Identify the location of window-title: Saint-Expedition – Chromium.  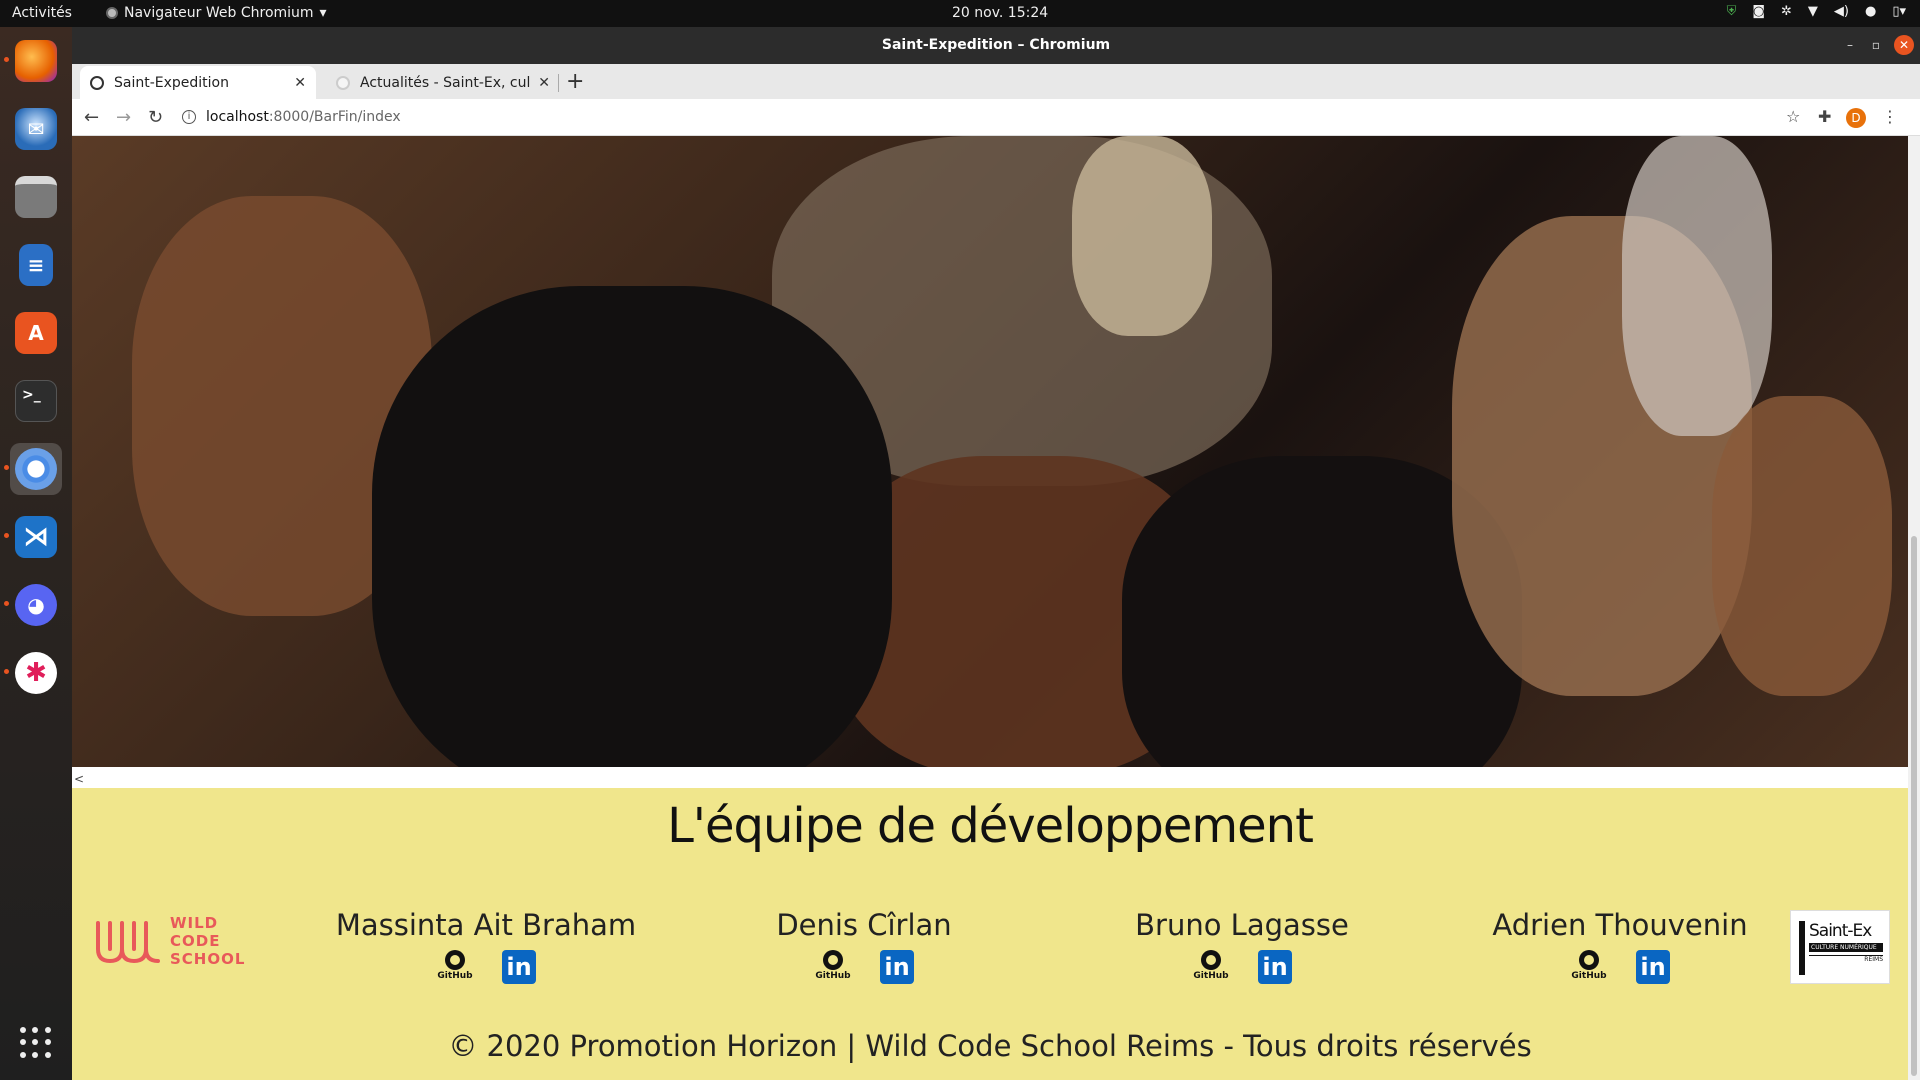
(996, 45).